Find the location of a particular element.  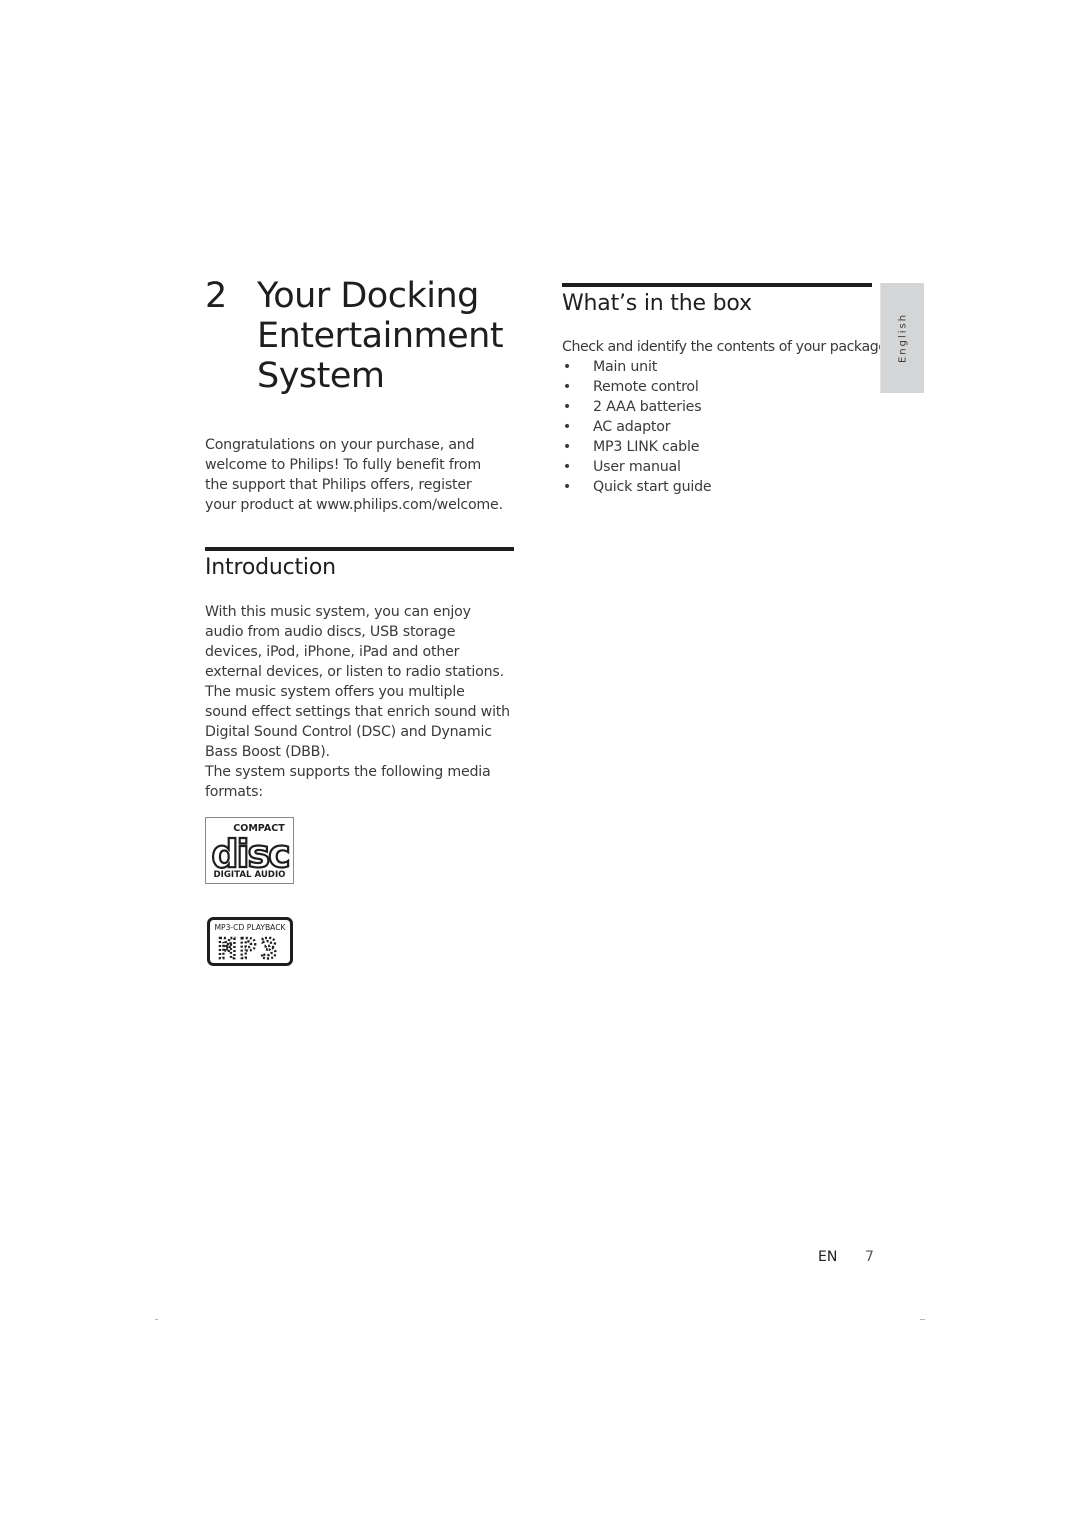

compact-disc-logo: COMPACT disc DIGITAL AUDIO is located at coordinates (249, 850).